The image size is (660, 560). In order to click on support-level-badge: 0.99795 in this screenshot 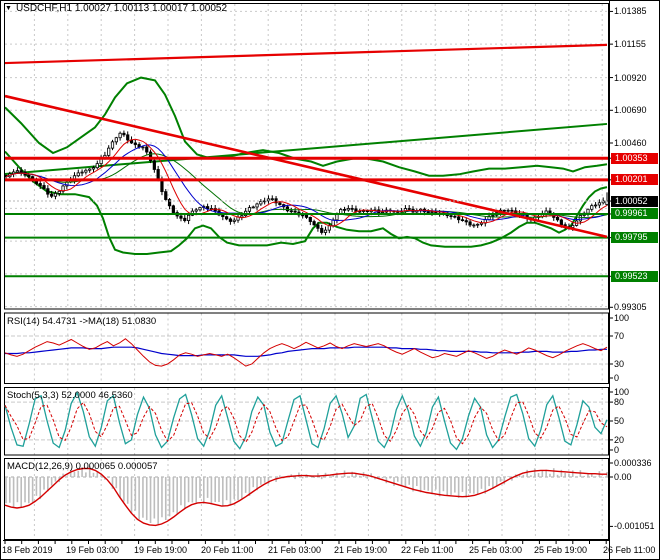, I will do `click(634, 238)`.